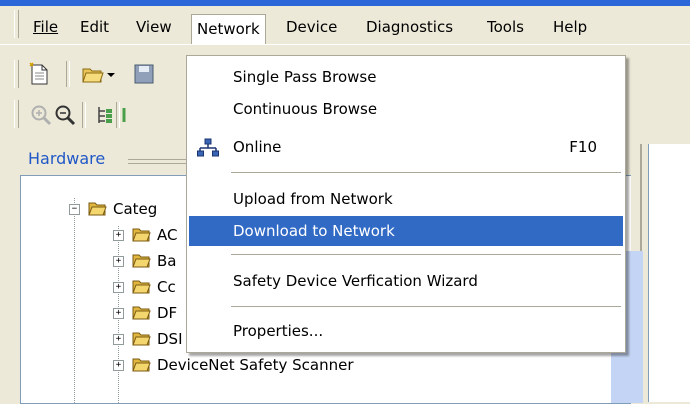 The width and height of the screenshot is (690, 404). What do you see at coordinates (39, 74) in the screenshot?
I see `new-document-icon` at bounding box center [39, 74].